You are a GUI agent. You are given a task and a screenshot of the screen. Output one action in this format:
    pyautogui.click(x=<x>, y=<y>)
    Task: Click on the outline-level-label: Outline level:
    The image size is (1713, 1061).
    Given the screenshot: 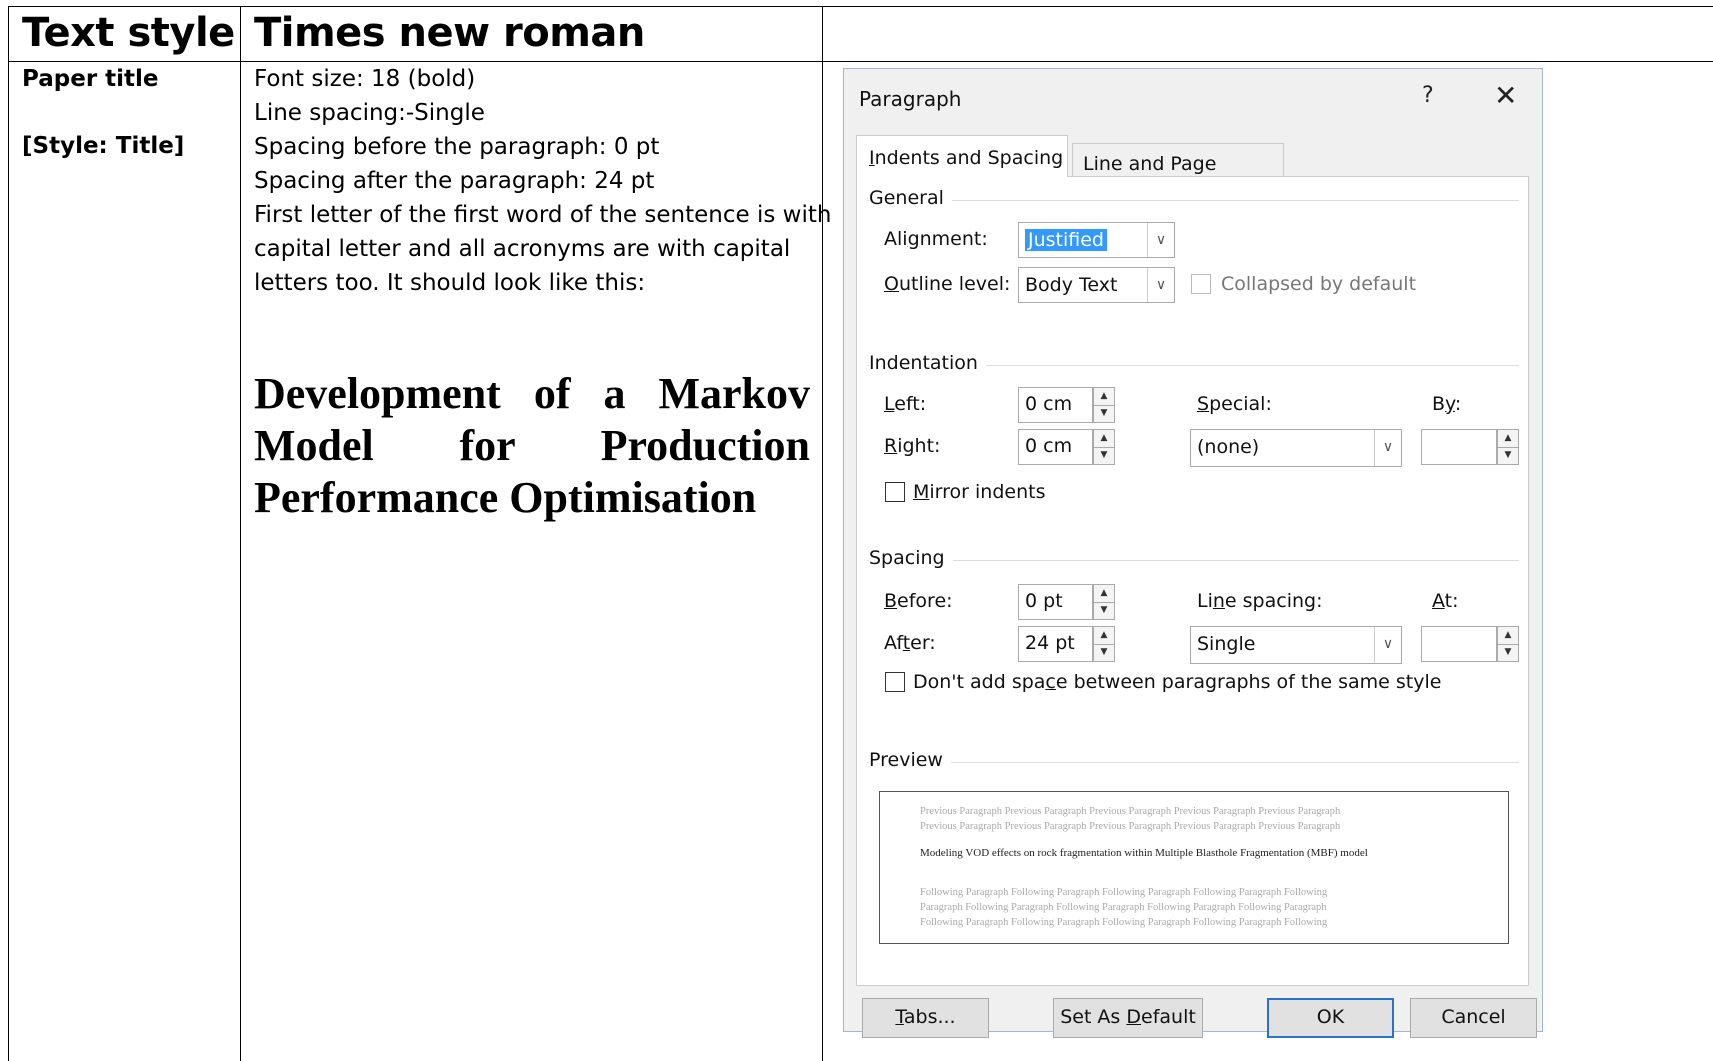 What is the action you would take?
    pyautogui.click(x=947, y=284)
    